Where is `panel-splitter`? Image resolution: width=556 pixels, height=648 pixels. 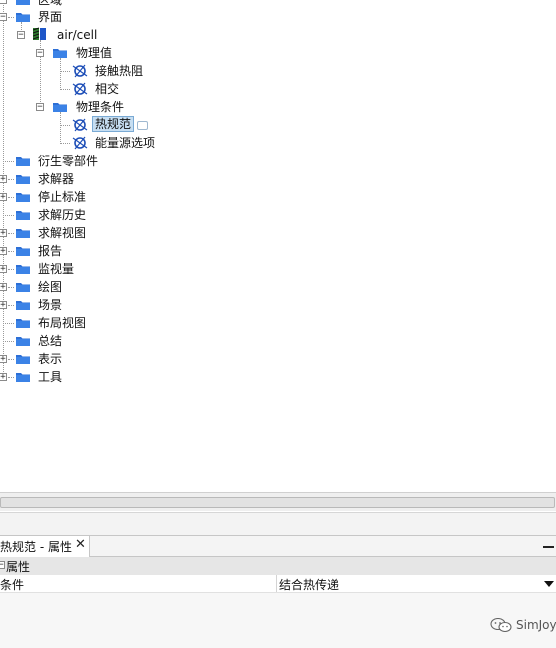
panel-splitter is located at coordinates (278, 524).